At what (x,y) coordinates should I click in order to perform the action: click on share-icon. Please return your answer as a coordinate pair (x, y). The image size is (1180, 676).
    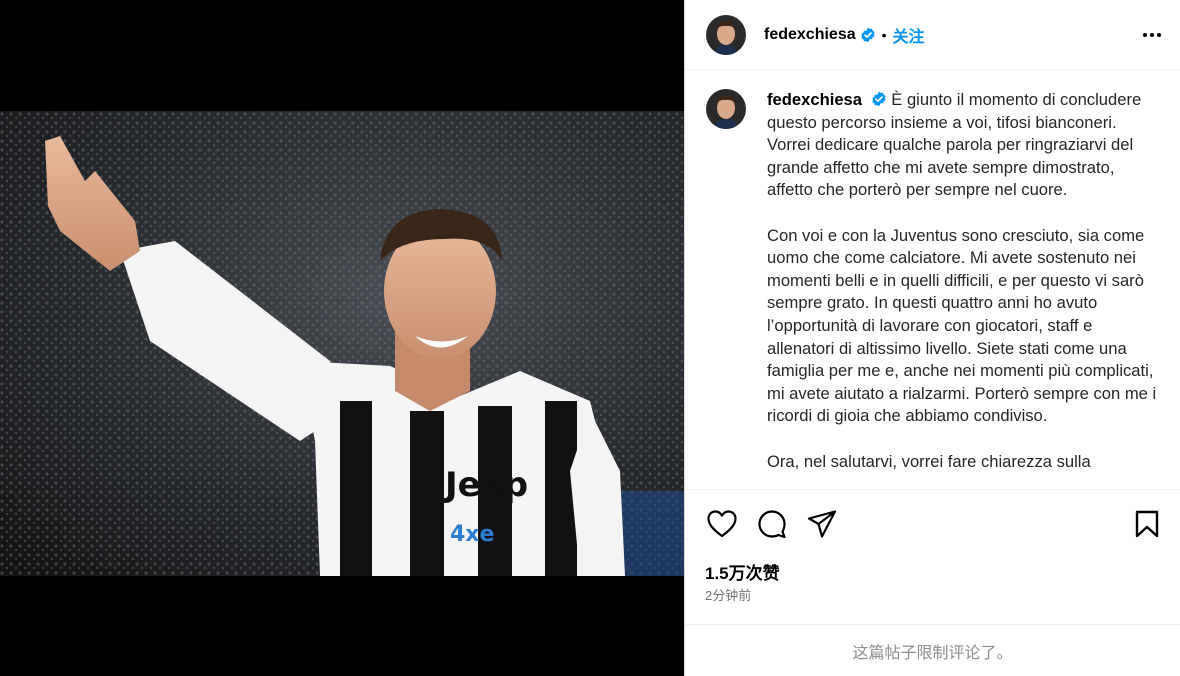
    Looking at the image, I should click on (822, 524).